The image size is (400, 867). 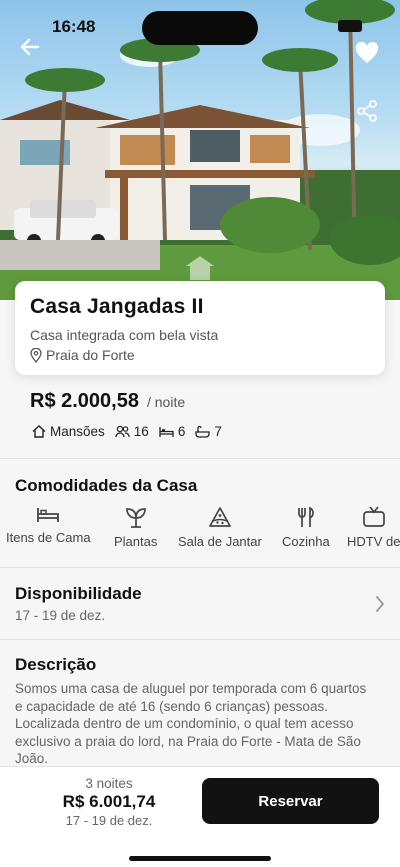 What do you see at coordinates (48, 537) in the screenshot?
I see `amenity-label: Itens de Cama` at bounding box center [48, 537].